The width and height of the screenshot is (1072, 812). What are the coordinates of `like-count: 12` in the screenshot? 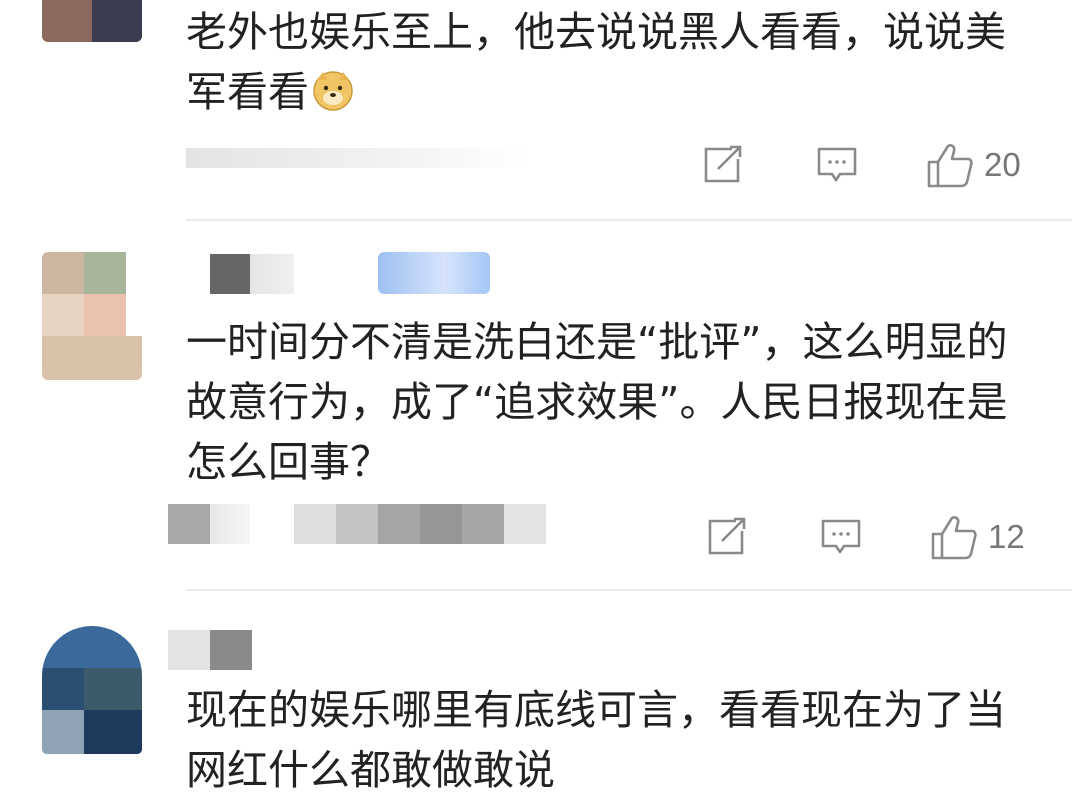 It's located at (1006, 536).